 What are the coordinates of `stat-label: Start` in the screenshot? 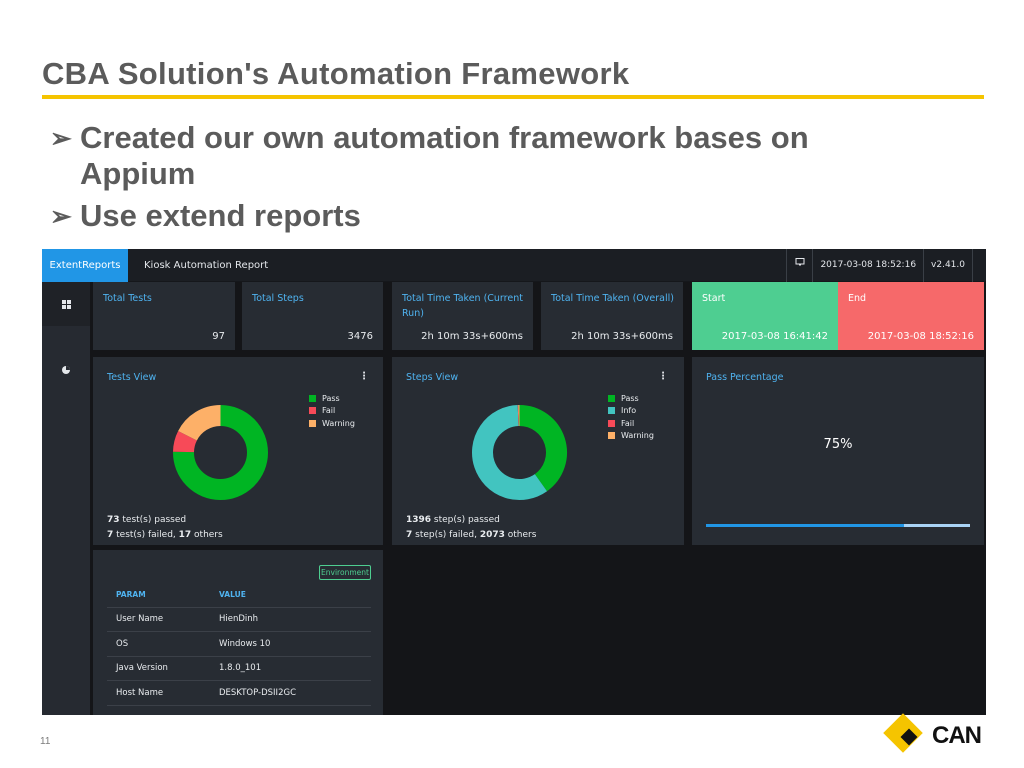 It's located at (714, 298).